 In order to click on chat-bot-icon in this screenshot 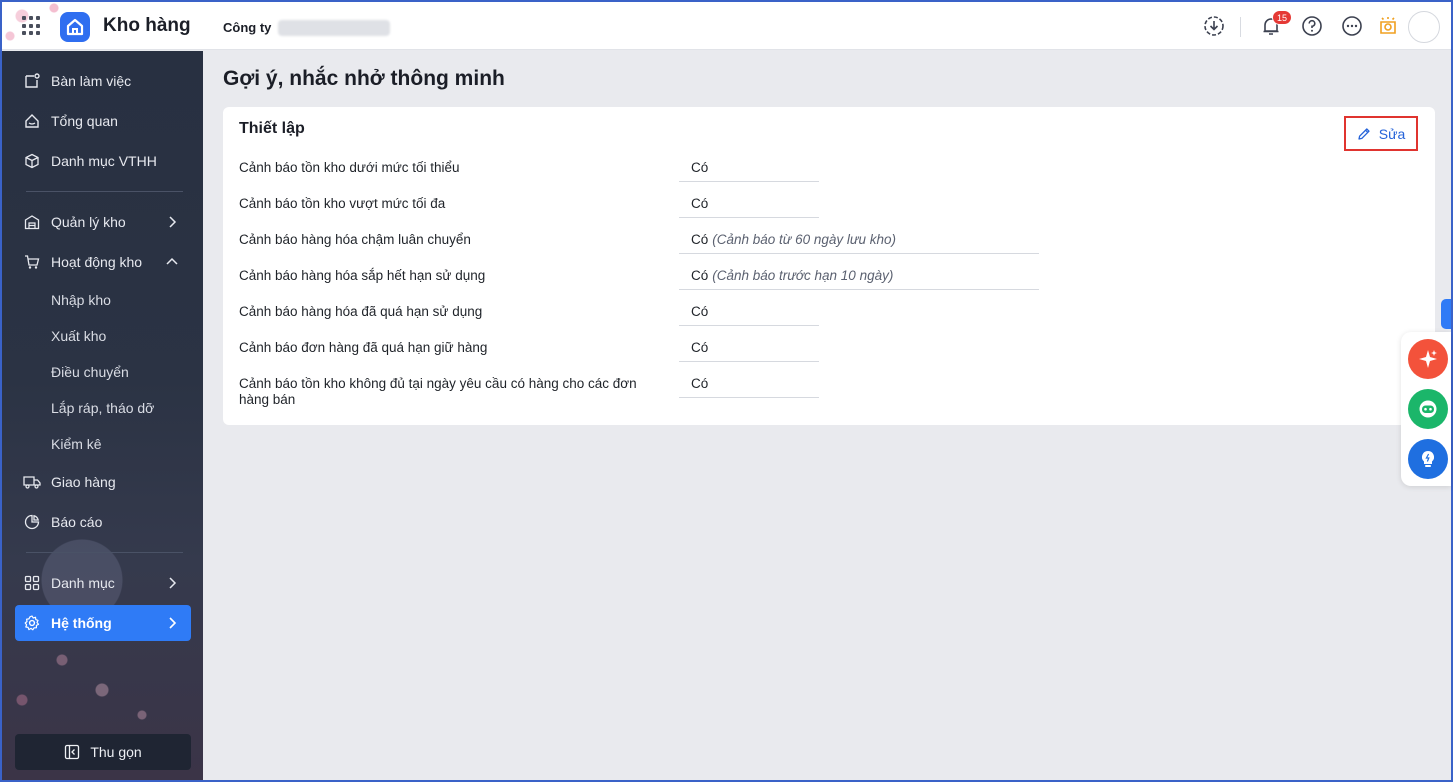, I will do `click(1428, 409)`.